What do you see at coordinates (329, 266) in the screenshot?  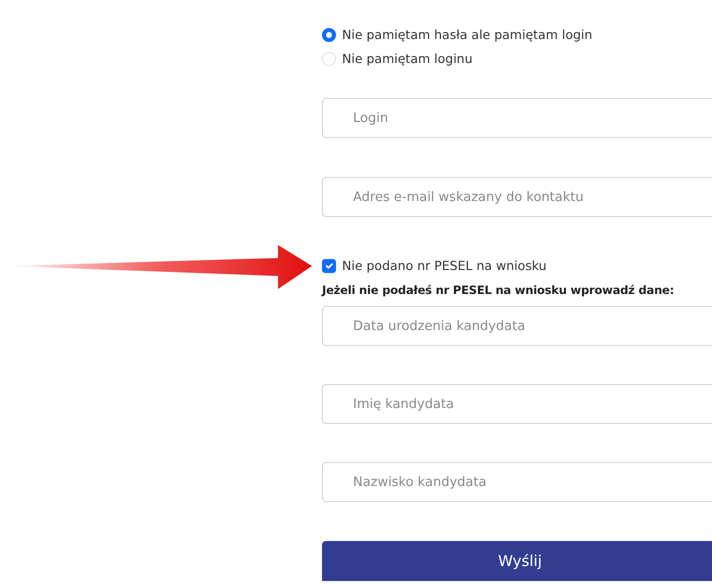 I see `checkbox` at bounding box center [329, 266].